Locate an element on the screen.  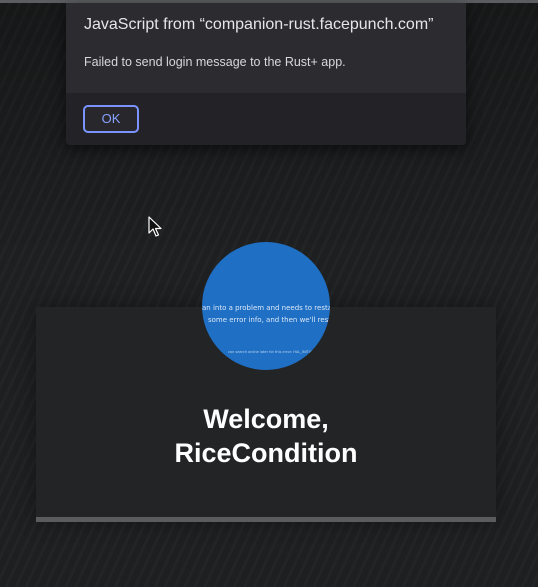
avatar-text-line: an into a problem and needs to restart. is located at coordinates (266, 308).